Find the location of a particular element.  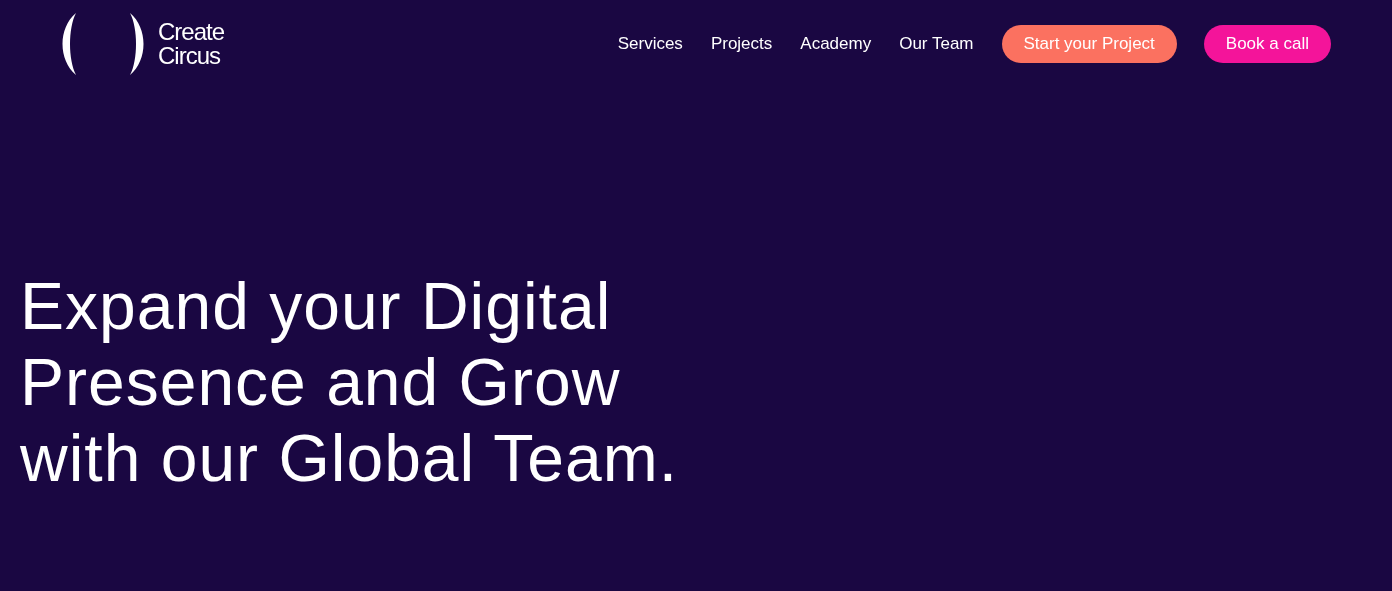

nav-link: Our Team is located at coordinates (936, 44).